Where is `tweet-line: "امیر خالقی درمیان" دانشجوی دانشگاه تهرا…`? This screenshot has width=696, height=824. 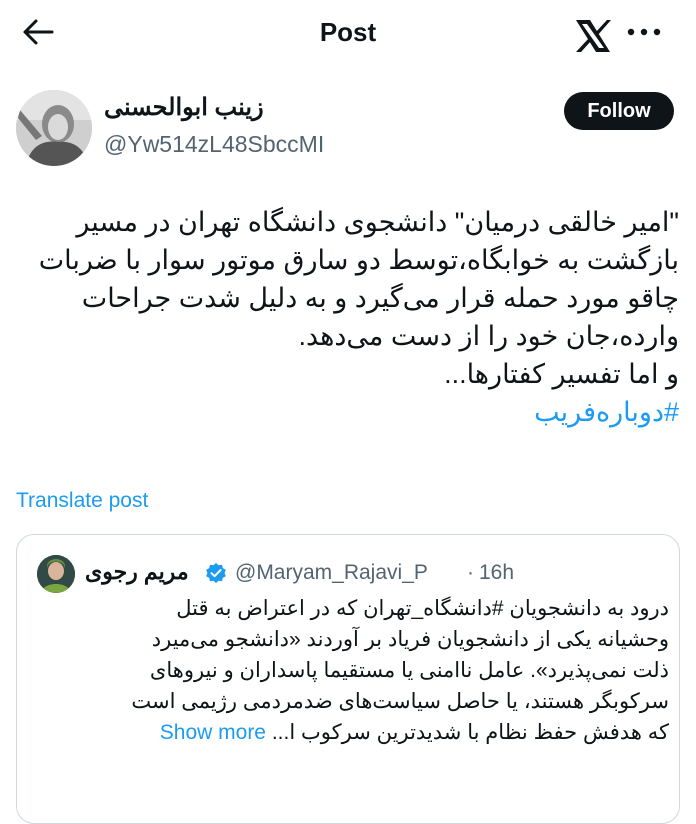
tweet-line: "امیر خالقی درمیان" دانشجوی دانشگاه تهرا… is located at coordinates (377, 222).